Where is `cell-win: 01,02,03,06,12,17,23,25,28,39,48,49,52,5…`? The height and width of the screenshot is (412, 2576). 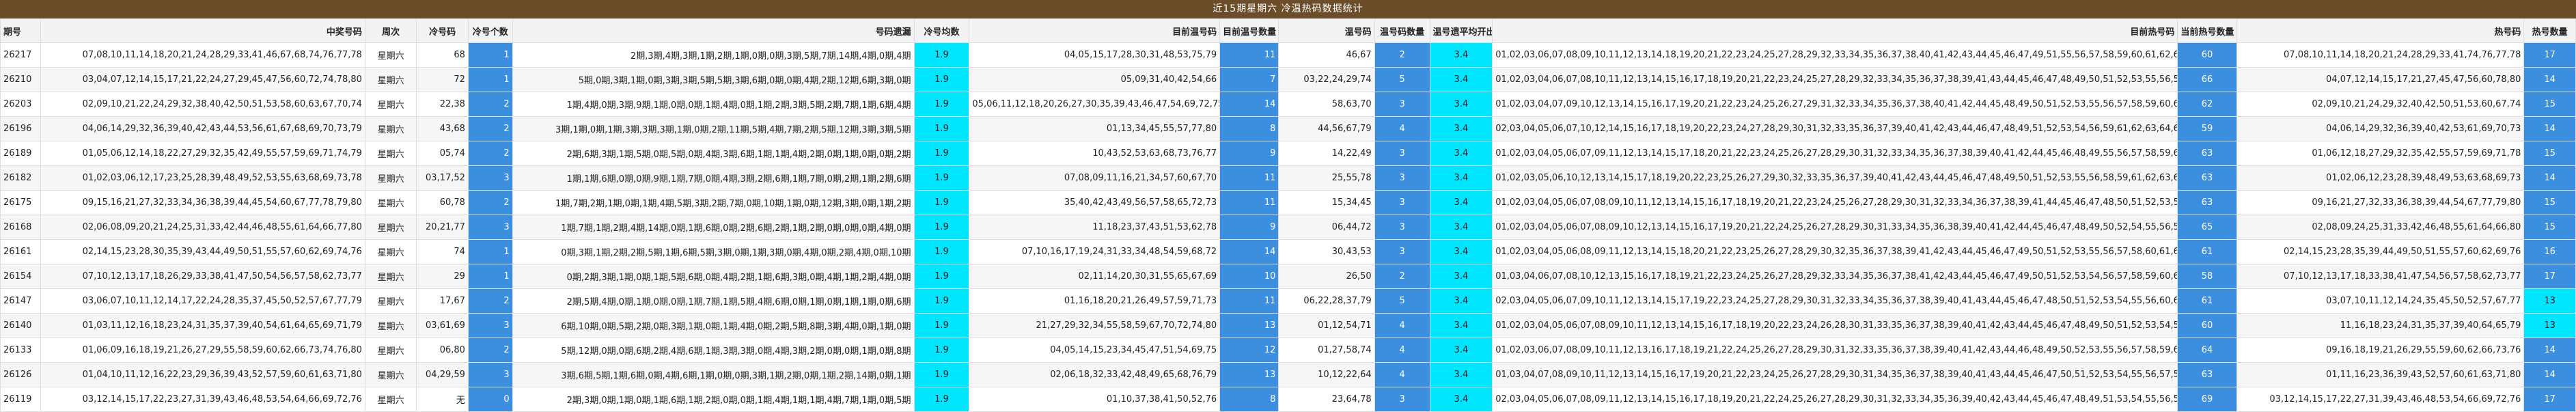 cell-win: 01,02,03,06,12,17,23,25,28,39,48,49,52,5… is located at coordinates (203, 178).